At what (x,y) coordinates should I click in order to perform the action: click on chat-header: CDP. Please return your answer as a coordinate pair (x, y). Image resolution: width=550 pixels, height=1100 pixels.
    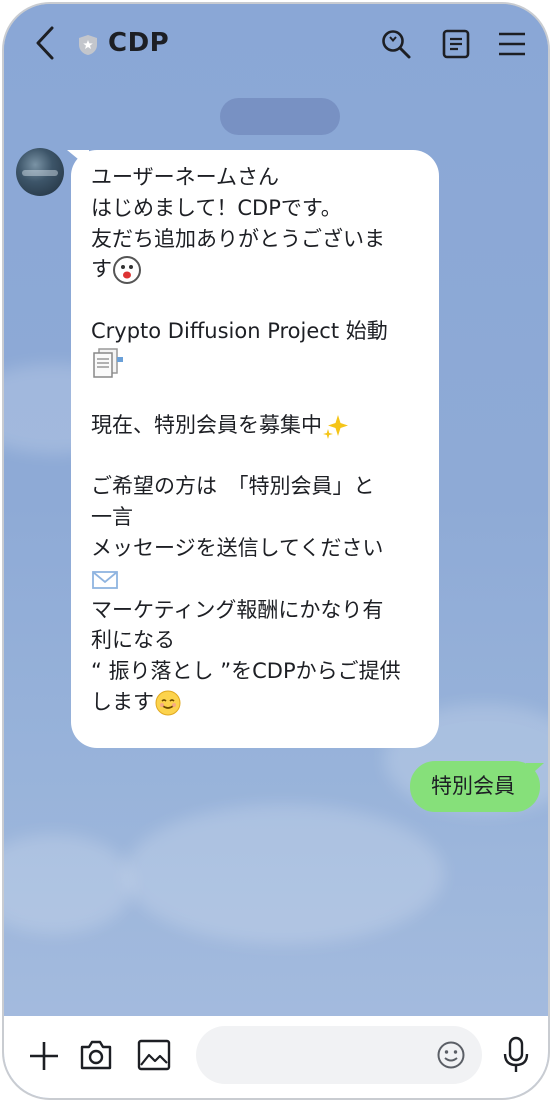
    Looking at the image, I should click on (276, 44).